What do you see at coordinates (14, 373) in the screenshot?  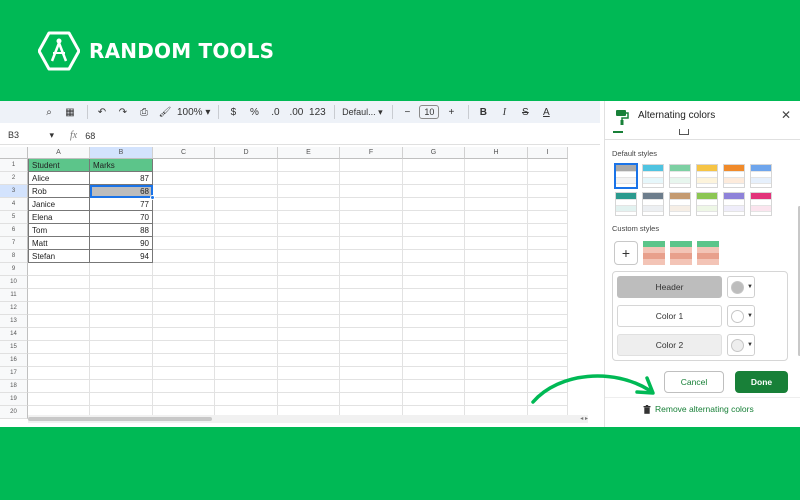 I see `row-header: 17` at bounding box center [14, 373].